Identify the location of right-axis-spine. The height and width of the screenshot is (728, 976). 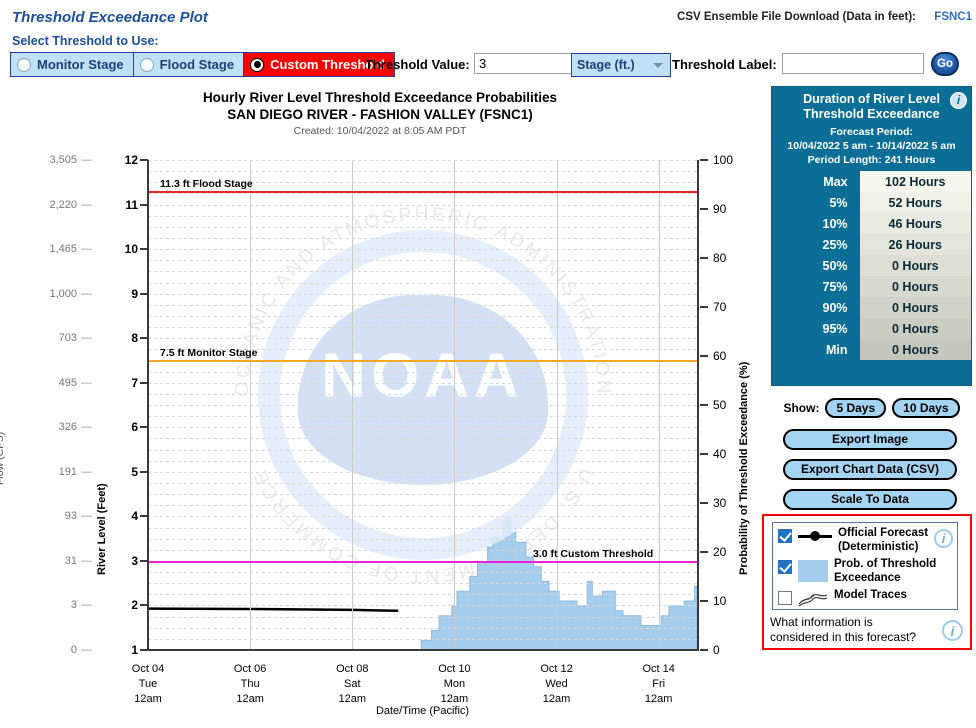
(698, 405).